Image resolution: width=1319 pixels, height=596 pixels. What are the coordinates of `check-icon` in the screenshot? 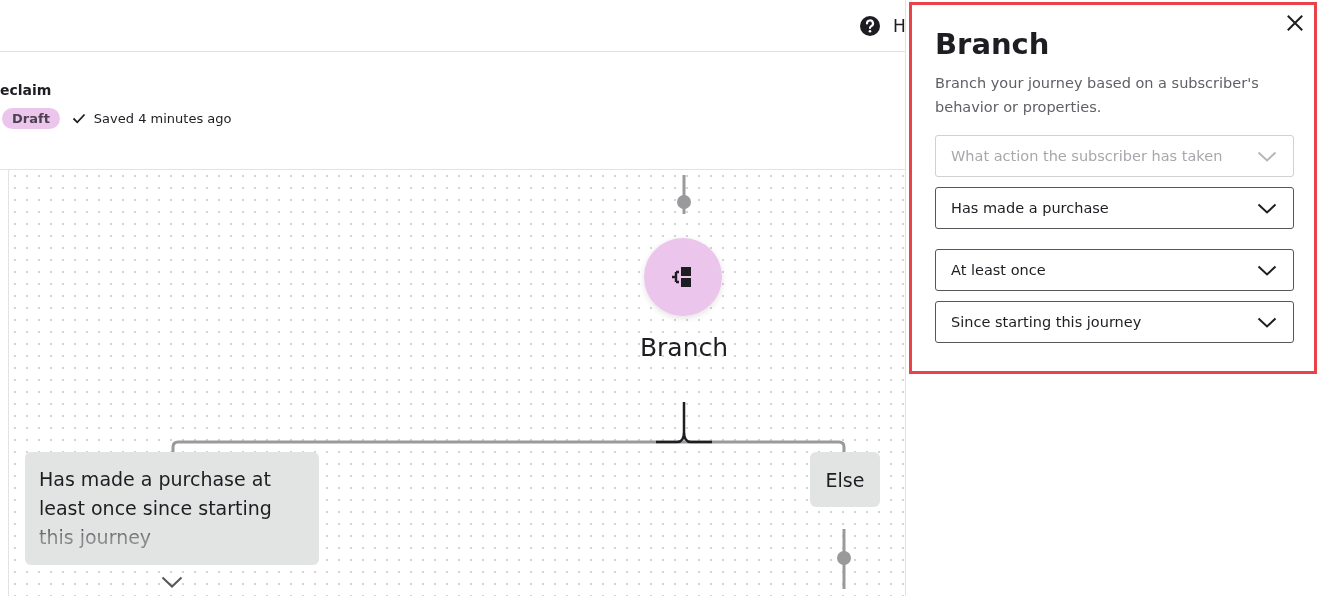 It's located at (78, 118).